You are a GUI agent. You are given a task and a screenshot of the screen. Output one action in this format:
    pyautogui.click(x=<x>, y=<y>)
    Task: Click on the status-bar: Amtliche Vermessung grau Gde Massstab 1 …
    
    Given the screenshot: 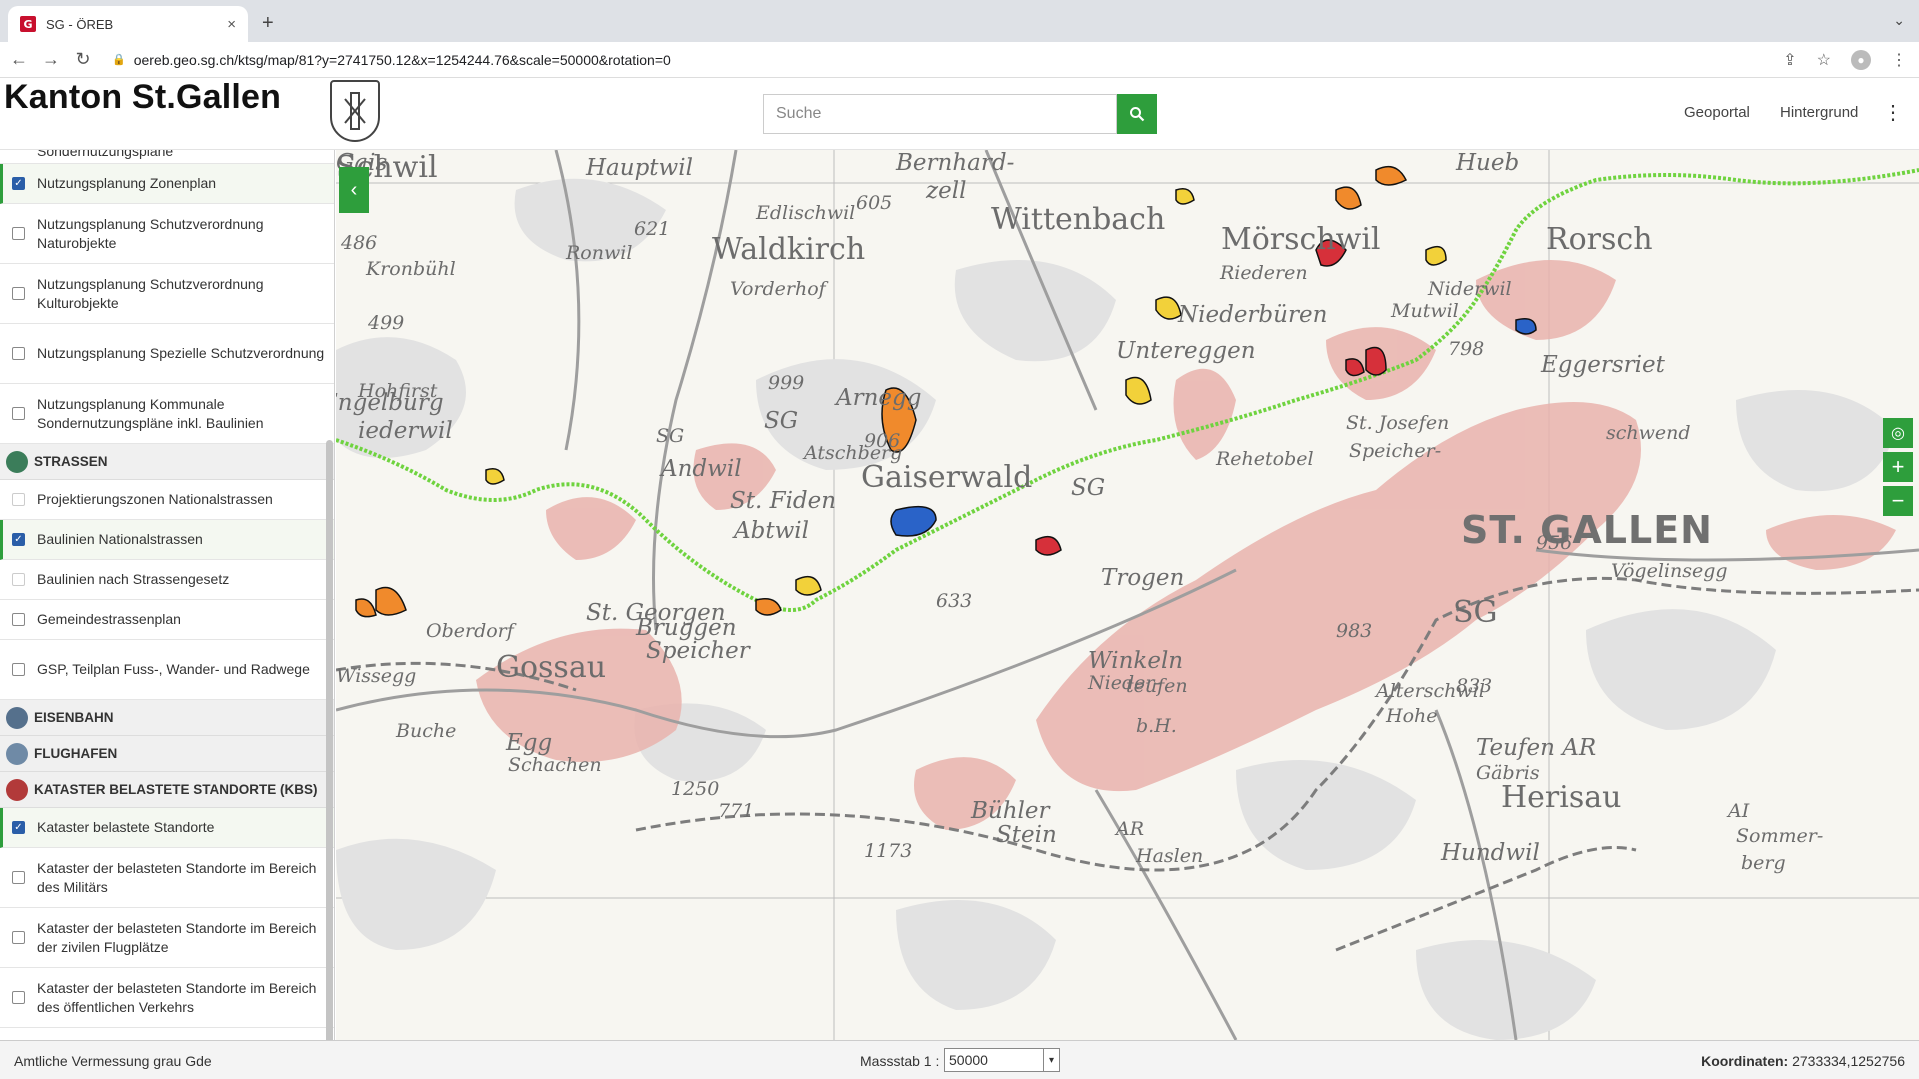 What is the action you would take?
    pyautogui.click(x=959, y=1059)
    